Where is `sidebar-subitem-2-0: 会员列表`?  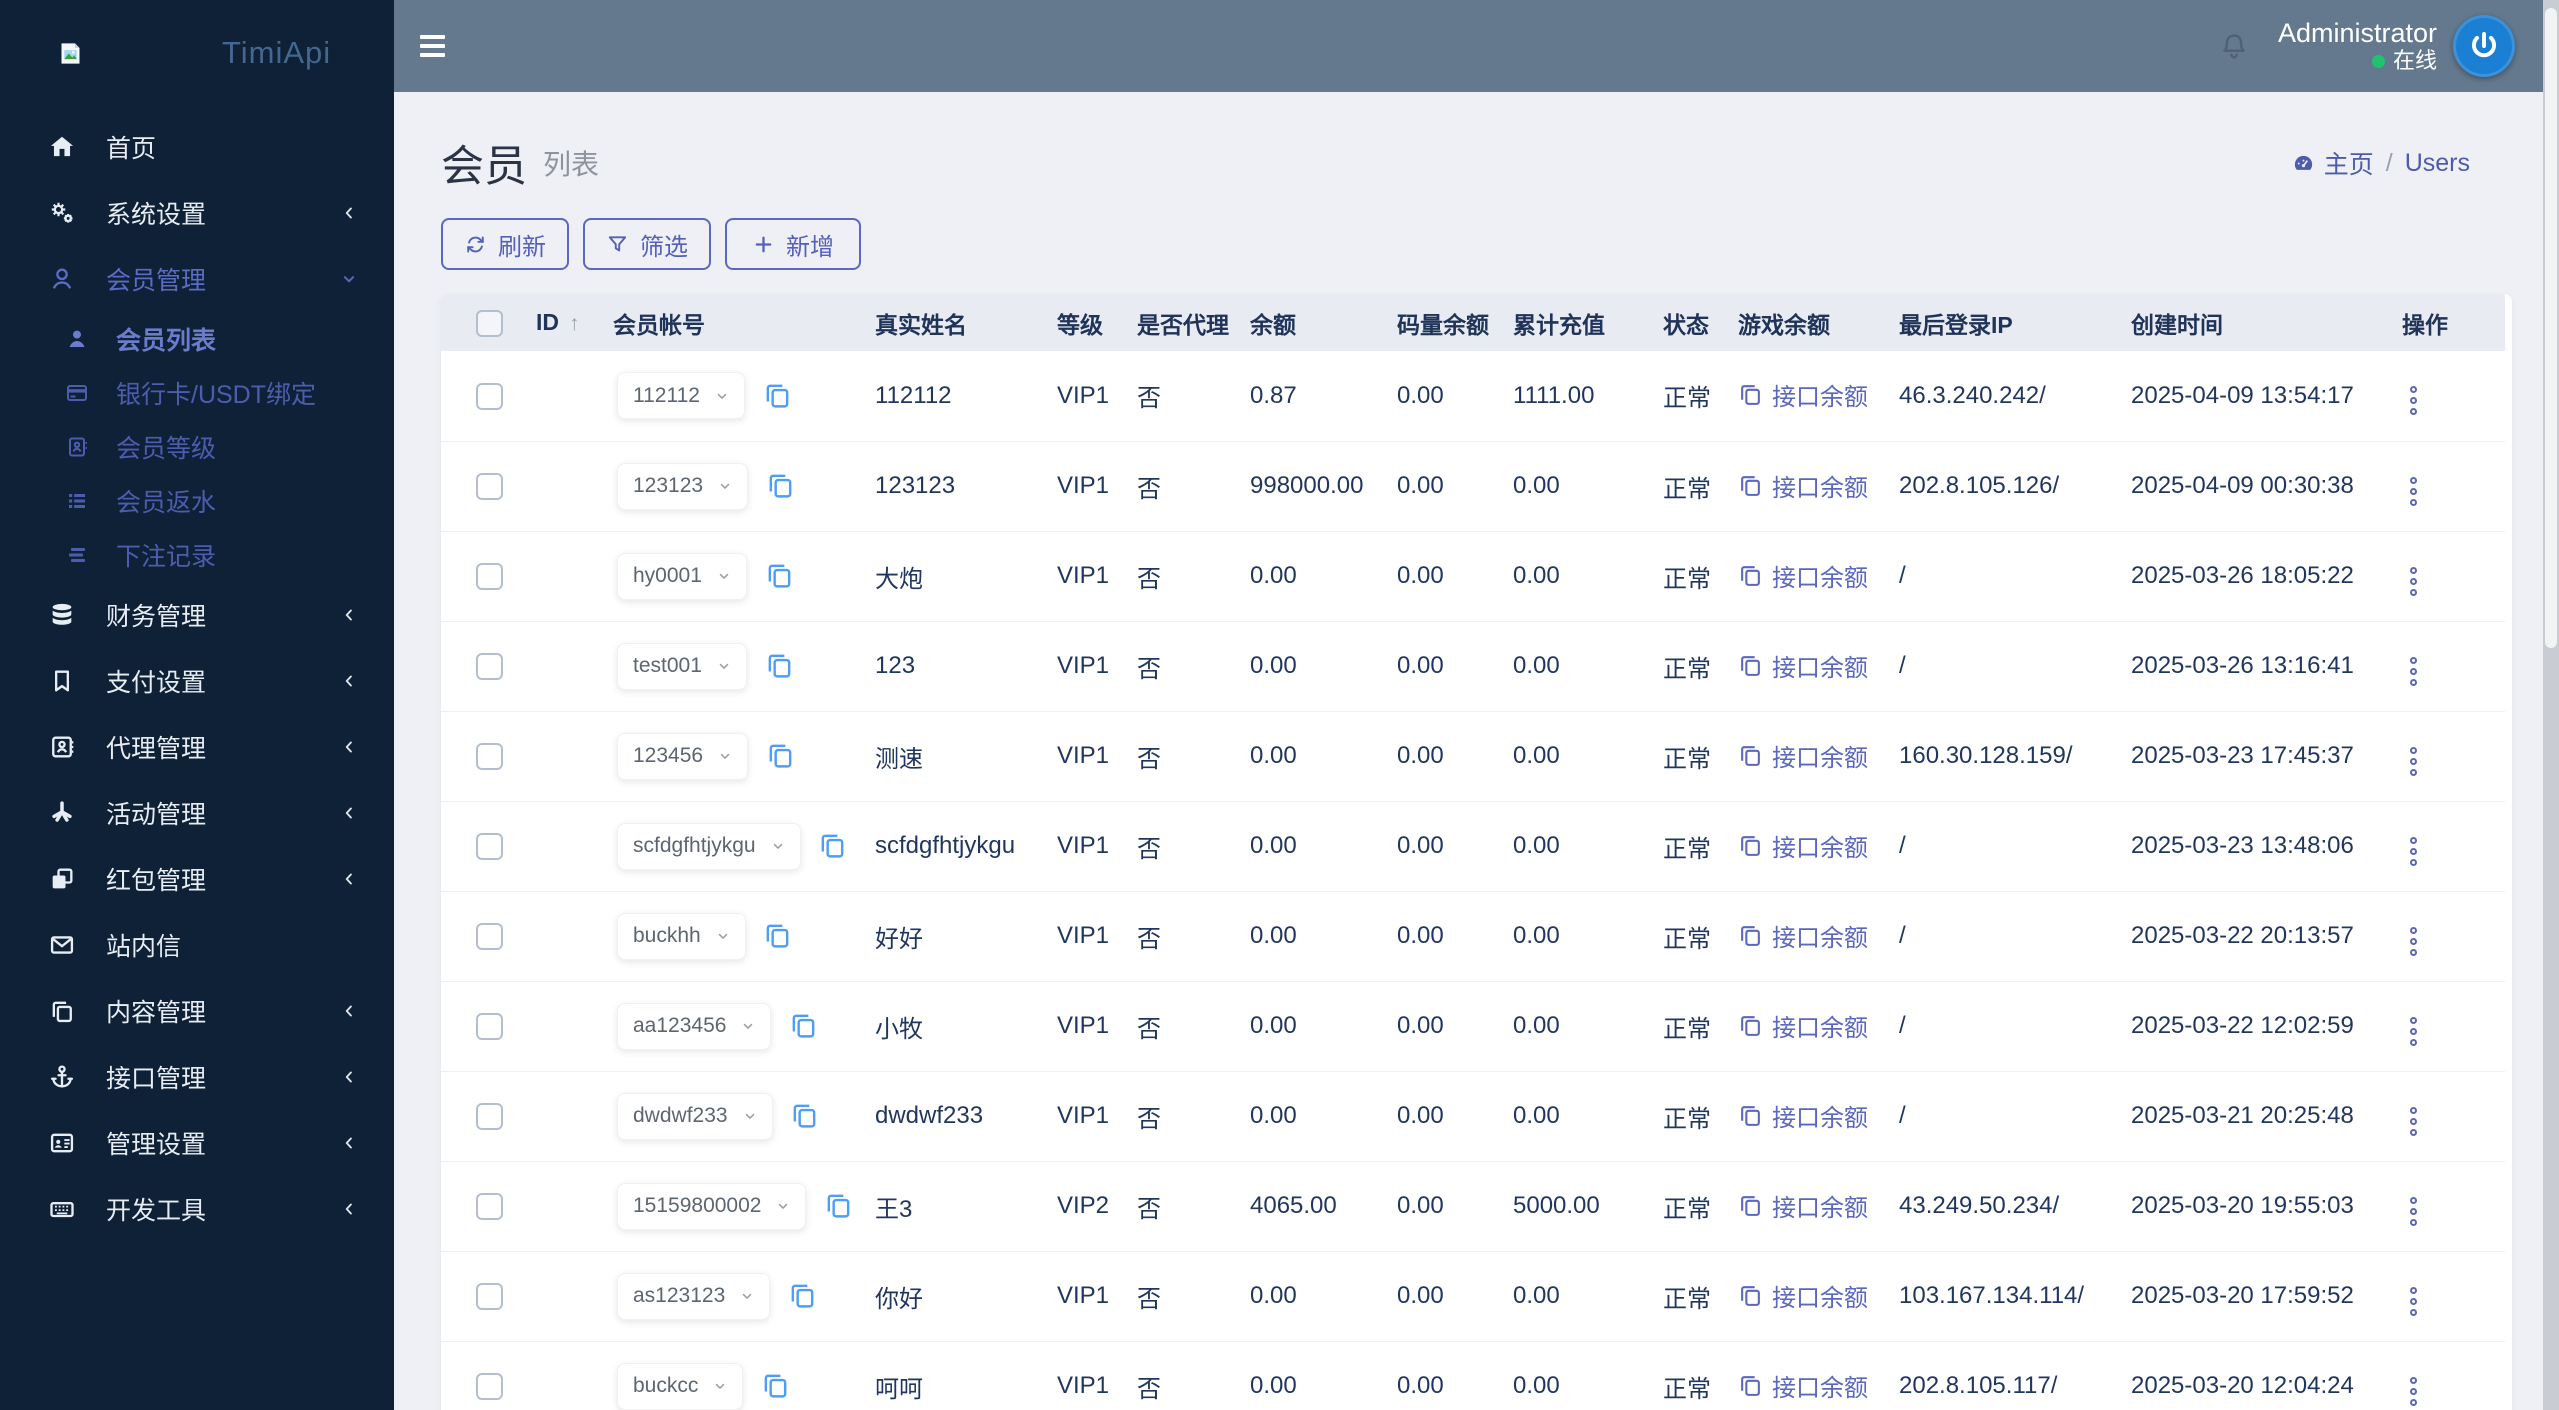
sidebar-subitem-2-0: 会员列表 is located at coordinates (197, 339).